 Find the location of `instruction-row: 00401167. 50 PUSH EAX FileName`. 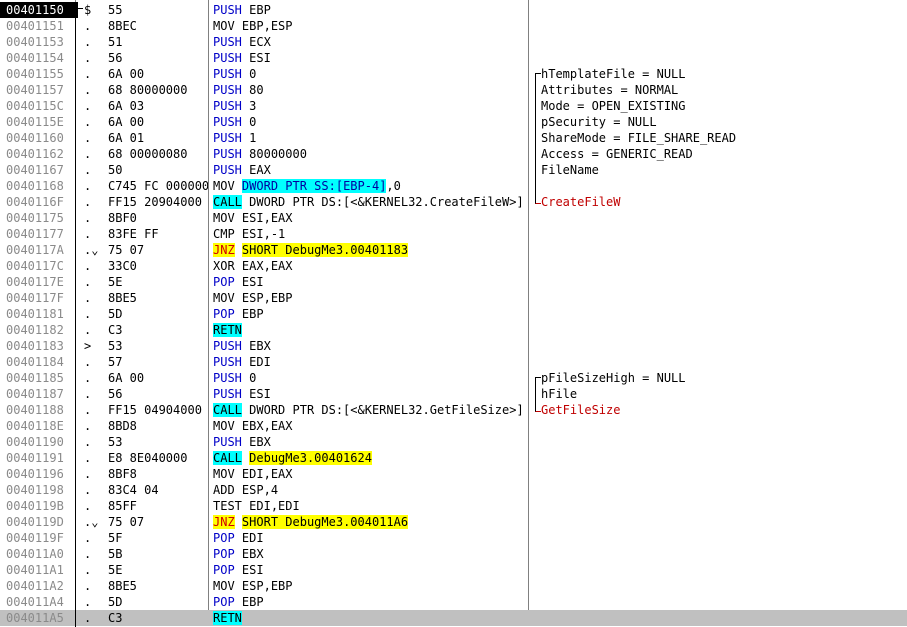

instruction-row: 00401167. 50 PUSH EAX FileName is located at coordinates (453, 170).